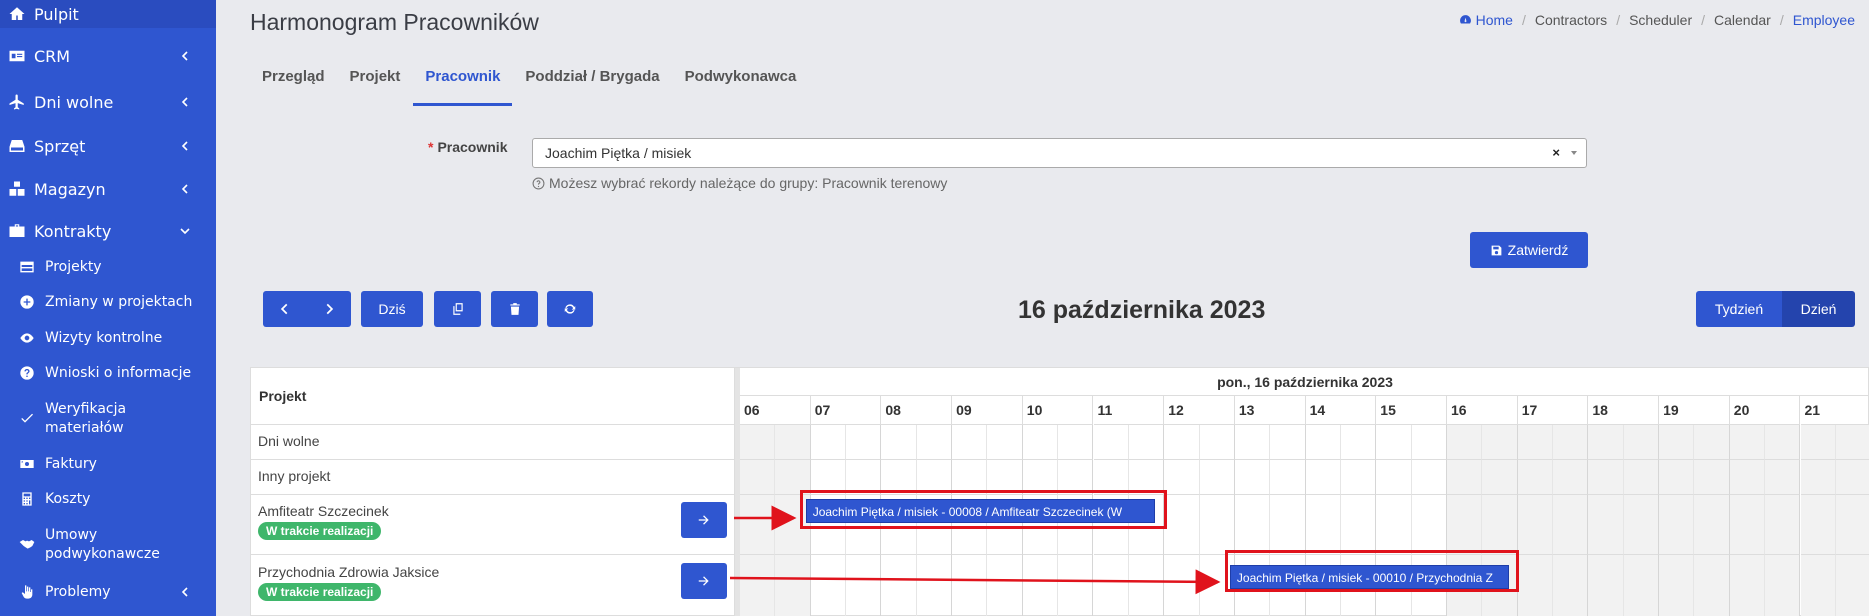  What do you see at coordinates (392, 309) in the screenshot?
I see `today-button: Dziś` at bounding box center [392, 309].